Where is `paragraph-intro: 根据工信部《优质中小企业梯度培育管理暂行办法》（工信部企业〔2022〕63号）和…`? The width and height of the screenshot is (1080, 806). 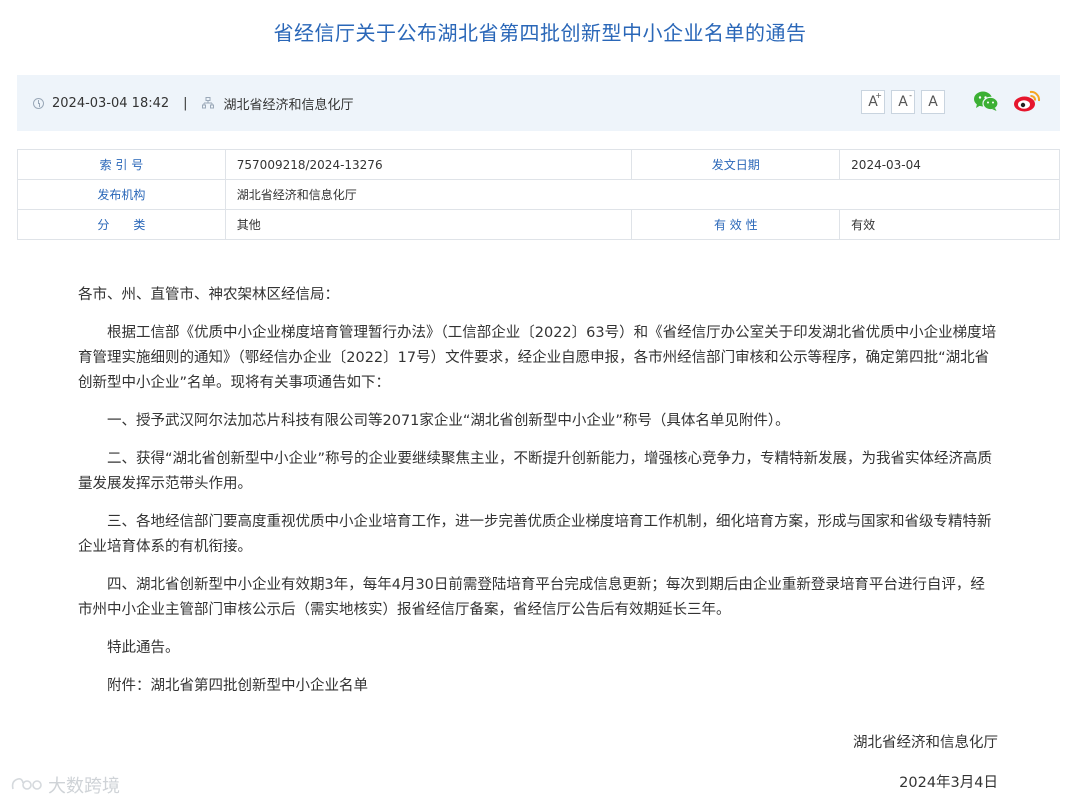
paragraph-intro: 根据工信部《优质中小企业梯度培育管理暂行办法》（工信部企业〔2022〕63号）和… is located at coordinates (537, 358).